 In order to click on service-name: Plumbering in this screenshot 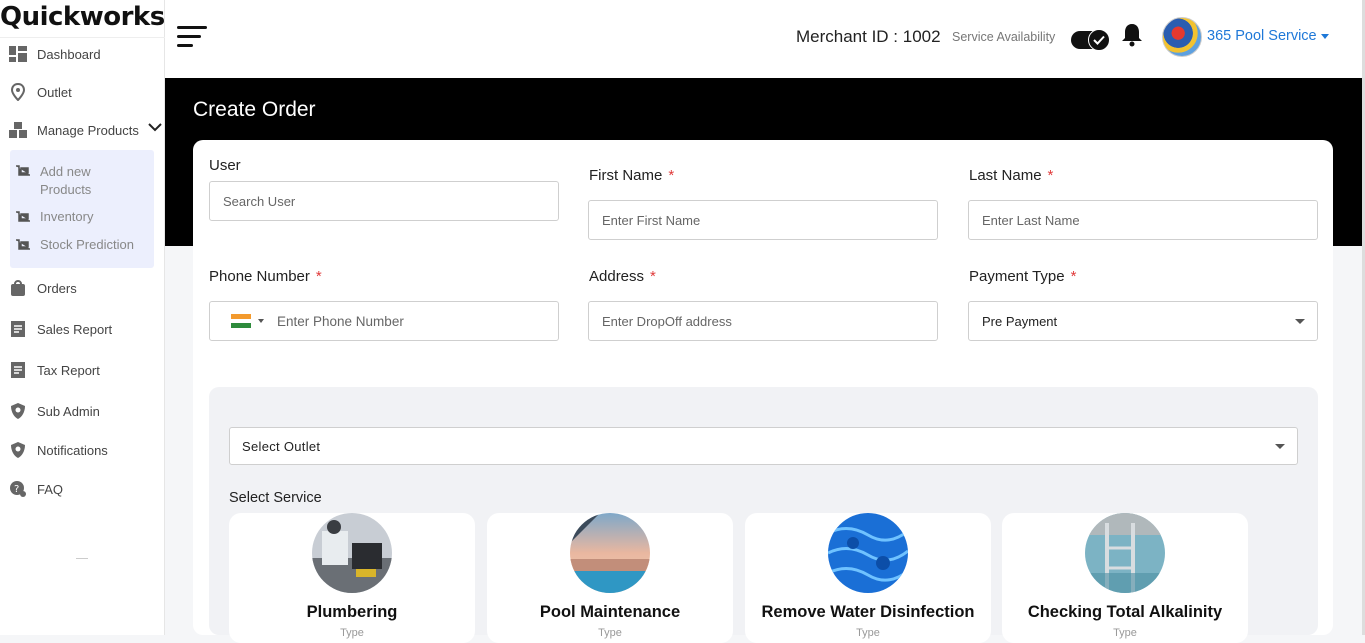, I will do `click(352, 612)`.